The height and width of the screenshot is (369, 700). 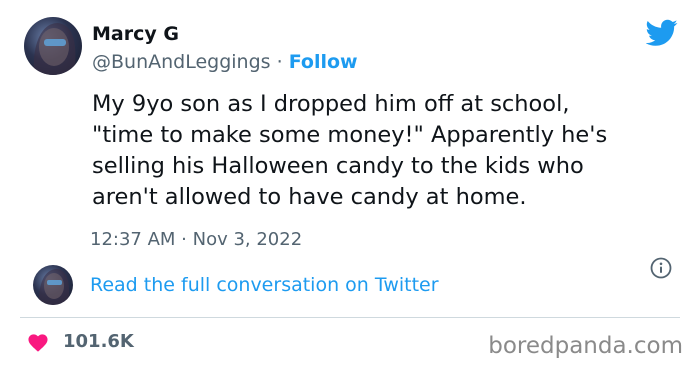 I want to click on like-count: 101.6K, so click(x=98, y=341).